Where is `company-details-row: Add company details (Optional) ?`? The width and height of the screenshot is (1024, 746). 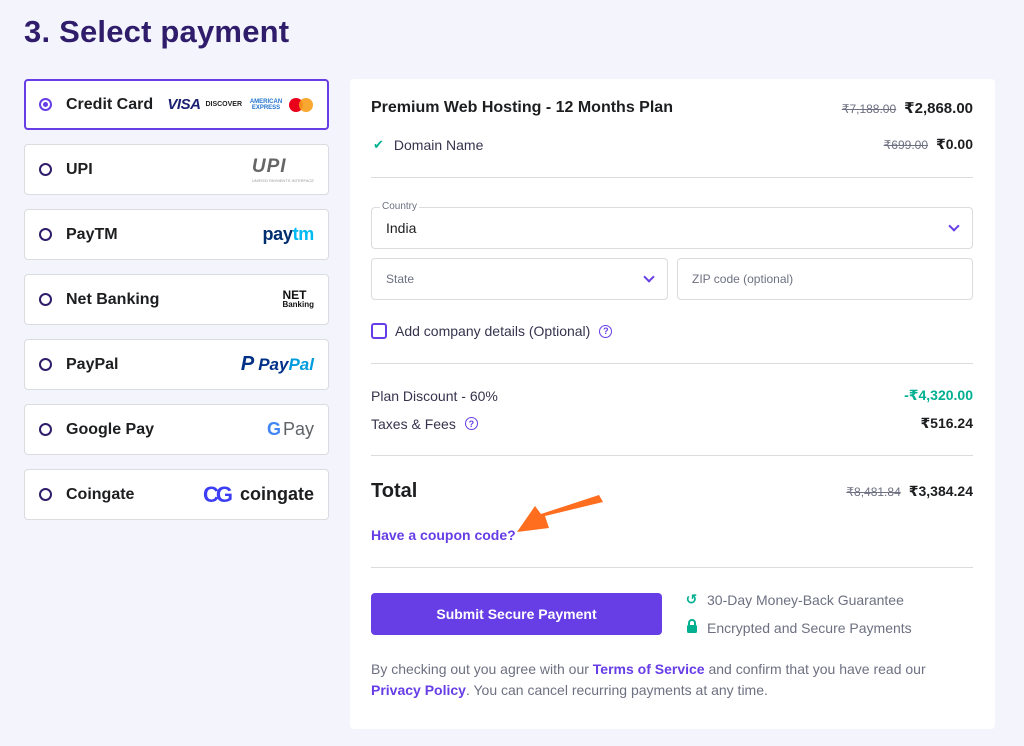
company-details-row: Add company details (Optional) ? is located at coordinates (672, 331).